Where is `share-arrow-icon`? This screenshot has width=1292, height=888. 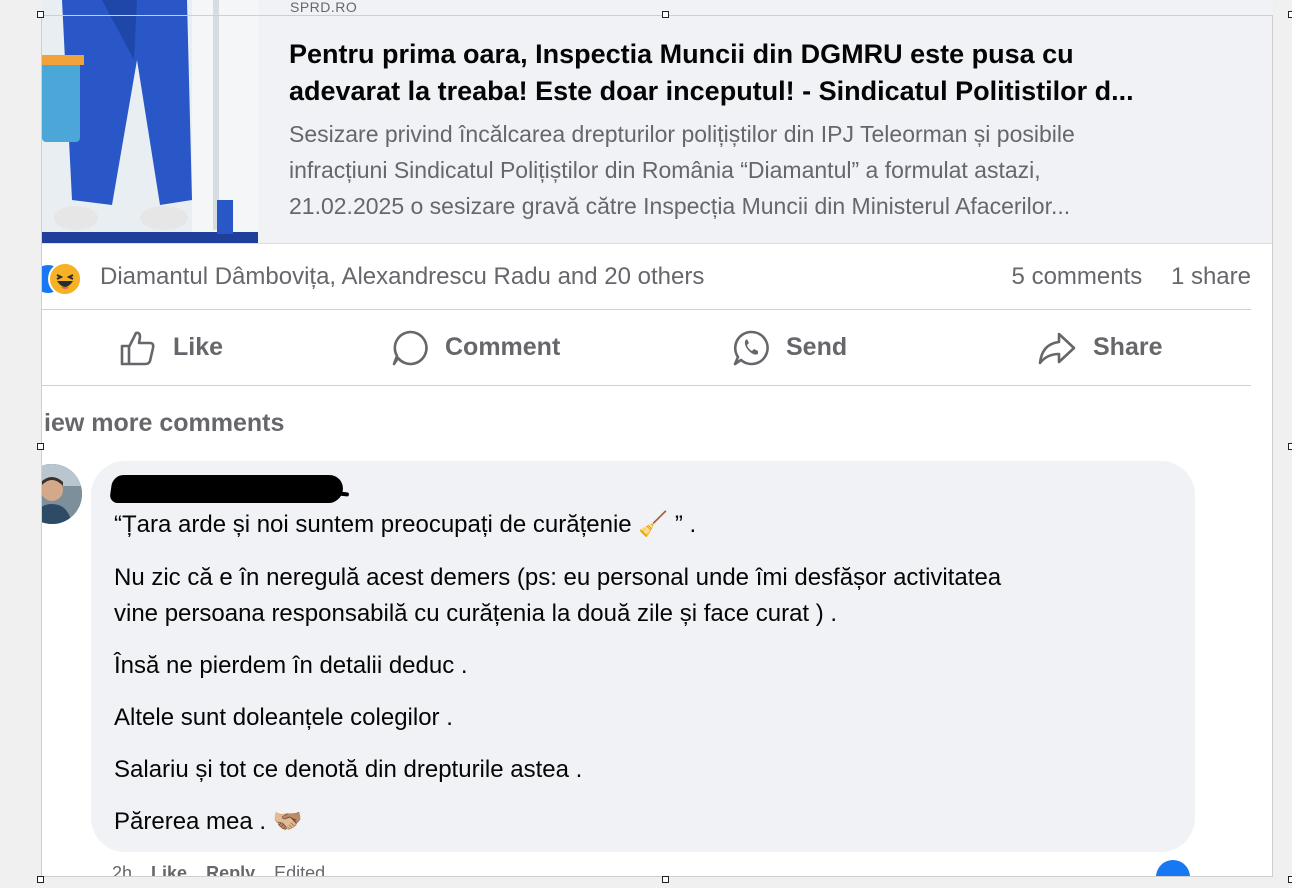 share-arrow-icon is located at coordinates (1057, 348).